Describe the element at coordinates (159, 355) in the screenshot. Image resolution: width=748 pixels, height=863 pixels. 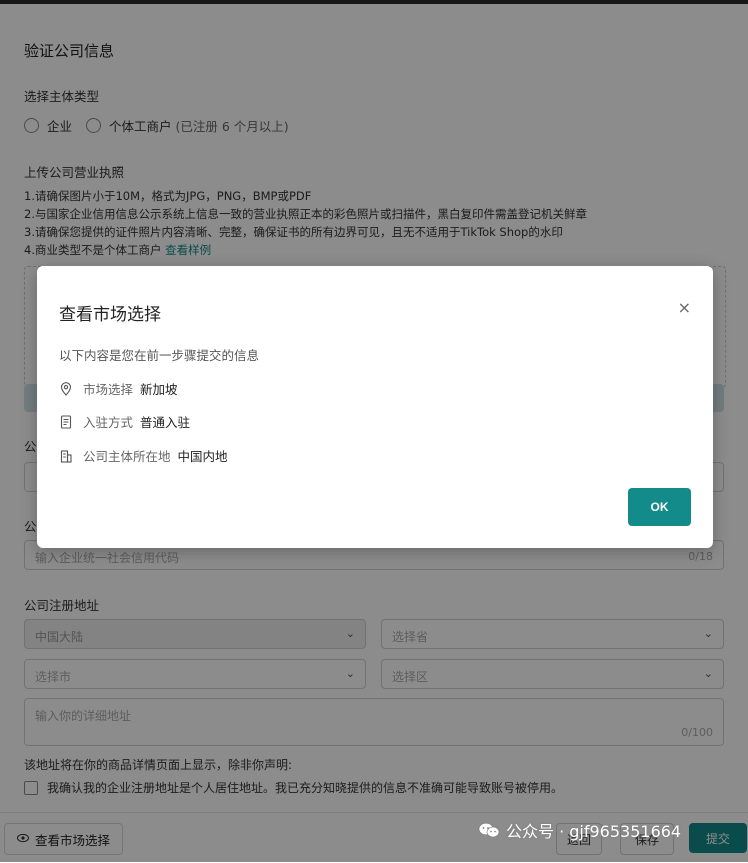
I see `modal-description: 以下内容是您在前一步骤提交的信息` at that location.